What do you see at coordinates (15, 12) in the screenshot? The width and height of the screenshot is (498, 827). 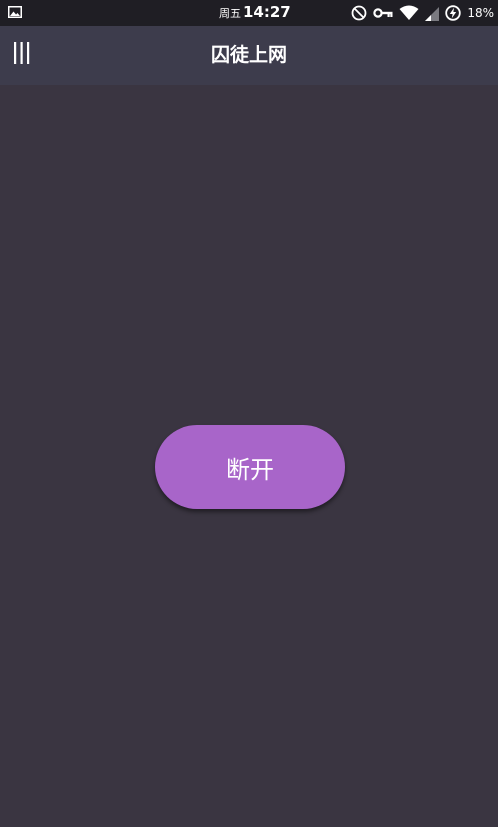 I see `image-icon` at bounding box center [15, 12].